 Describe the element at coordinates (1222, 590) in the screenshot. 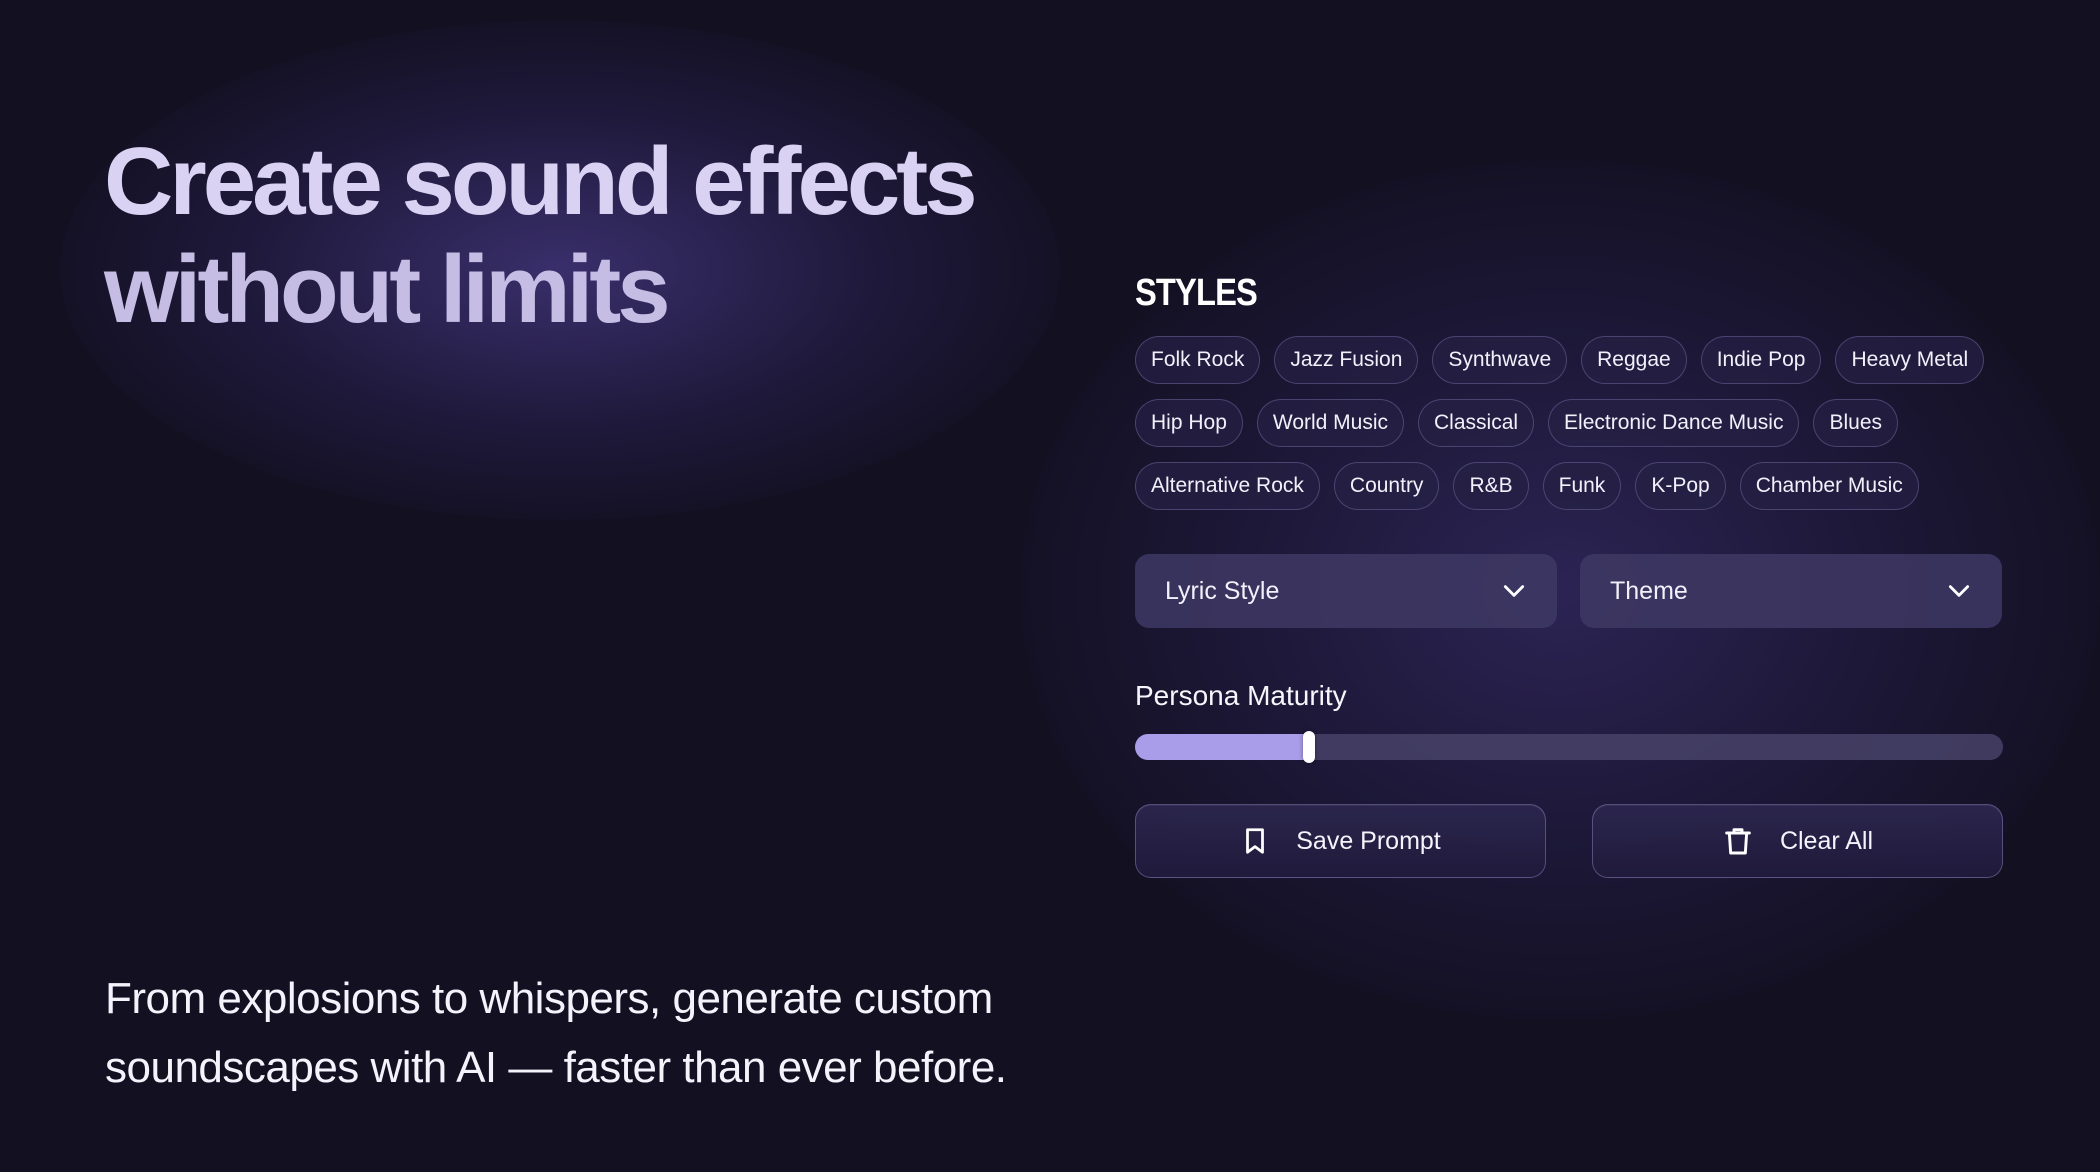

I see `lyric-style-label: Lyric Style` at that location.